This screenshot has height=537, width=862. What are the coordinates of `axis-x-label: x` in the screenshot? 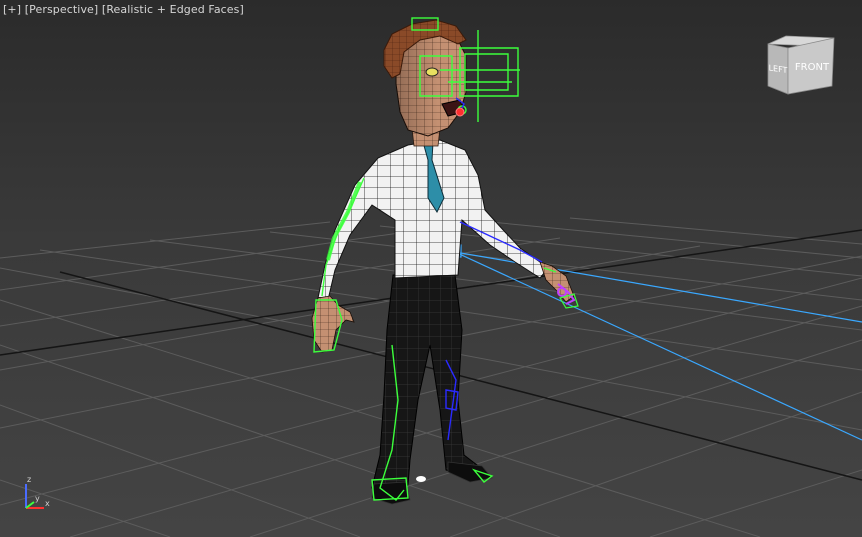 It's located at (47, 503).